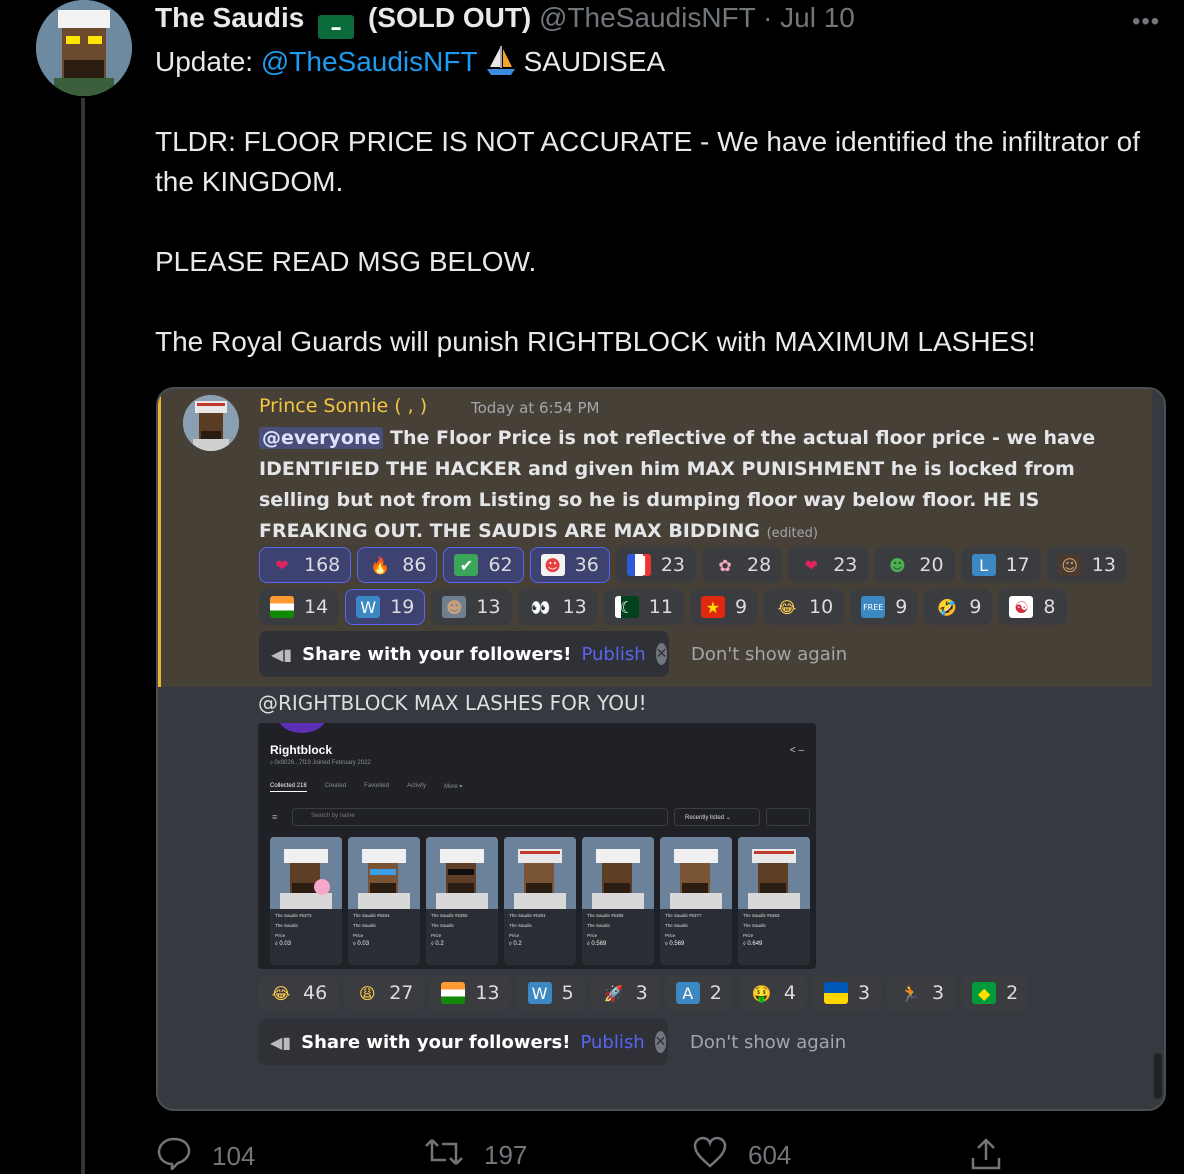 This screenshot has height=1174, width=1184. I want to click on tweet-date: Jul 10, so click(817, 17).